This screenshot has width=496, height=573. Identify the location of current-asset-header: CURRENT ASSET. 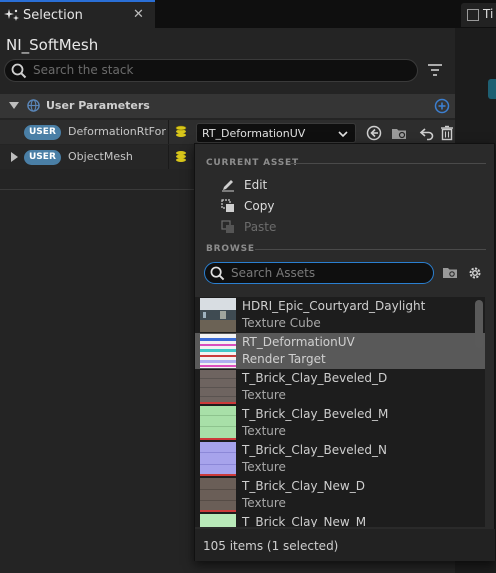
(252, 163).